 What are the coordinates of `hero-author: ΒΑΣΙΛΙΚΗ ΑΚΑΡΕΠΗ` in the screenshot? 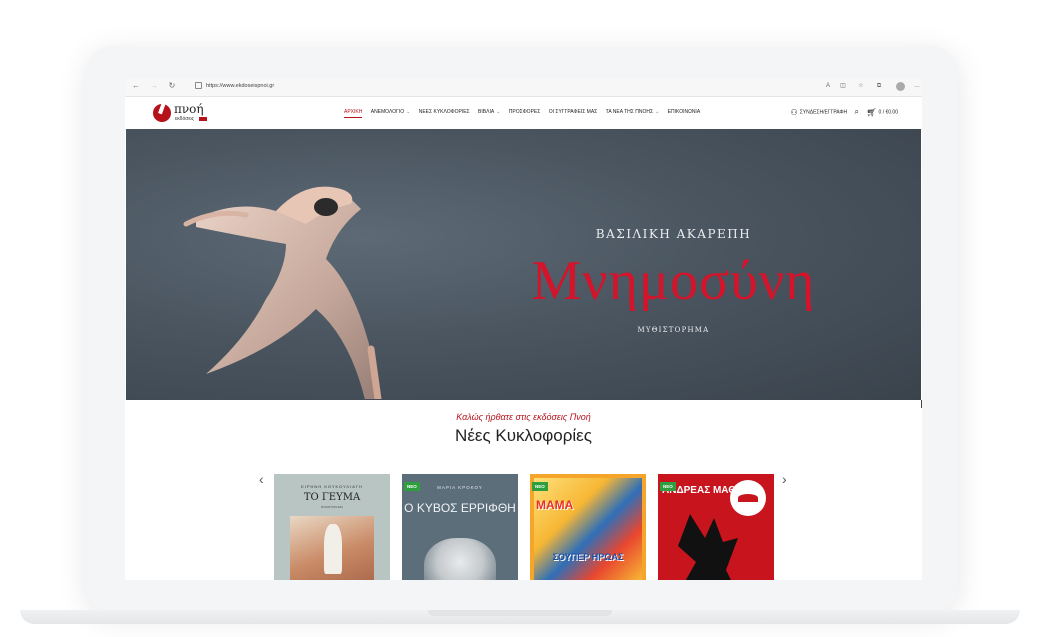 It's located at (673, 234).